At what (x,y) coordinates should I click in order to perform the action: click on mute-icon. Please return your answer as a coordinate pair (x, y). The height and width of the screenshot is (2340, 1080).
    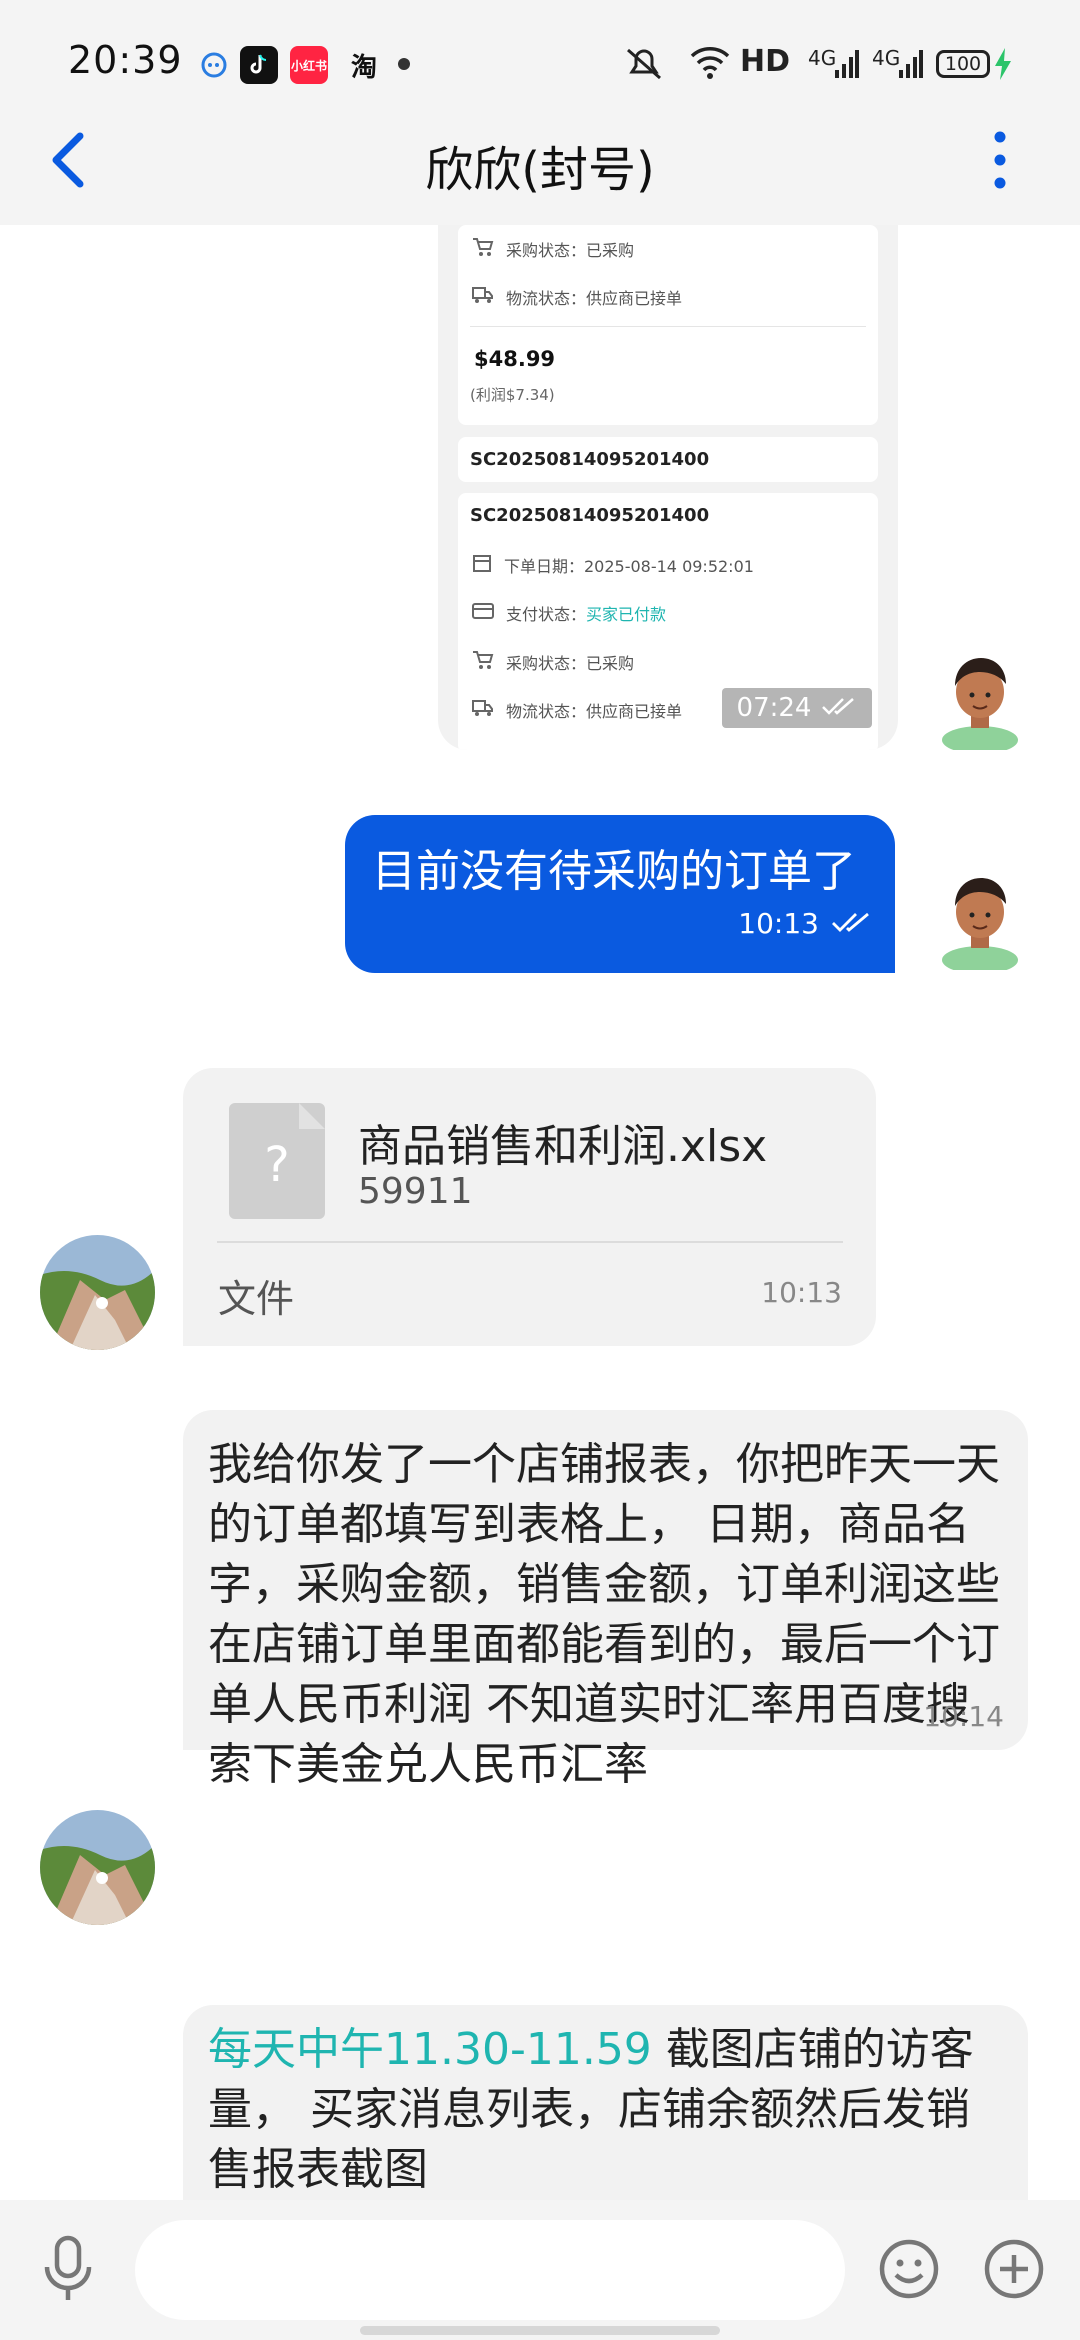
    Looking at the image, I should click on (644, 66).